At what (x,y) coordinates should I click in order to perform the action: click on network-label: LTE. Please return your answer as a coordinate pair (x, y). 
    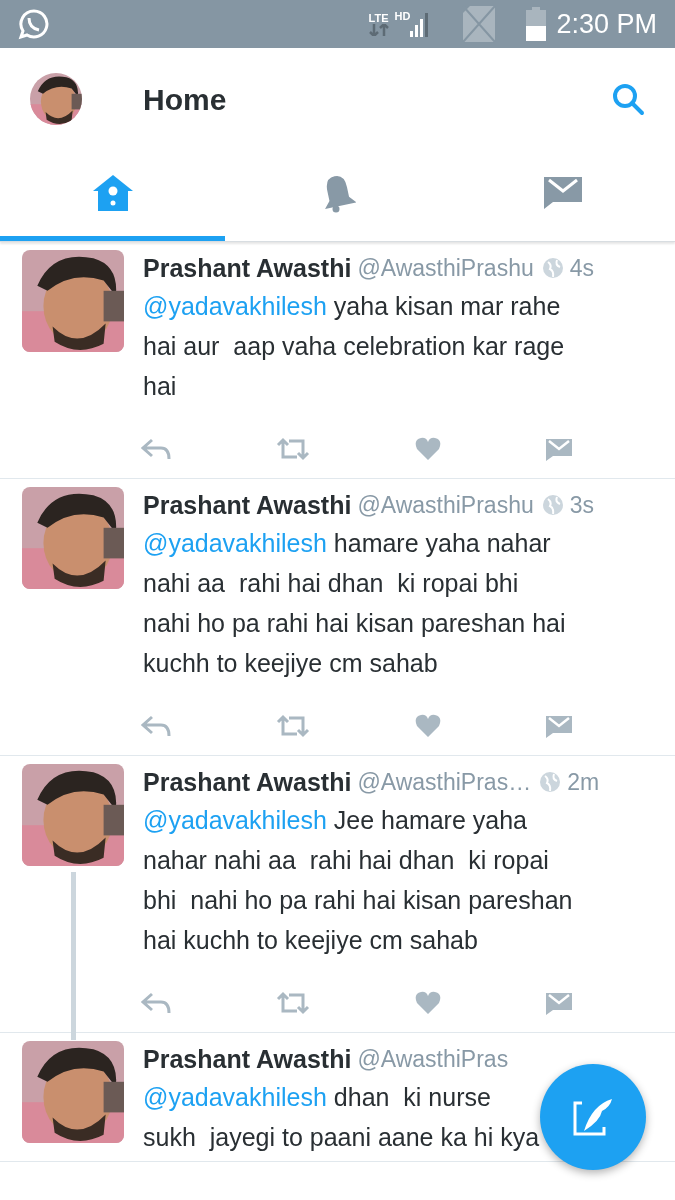
    Looking at the image, I should click on (378, 18).